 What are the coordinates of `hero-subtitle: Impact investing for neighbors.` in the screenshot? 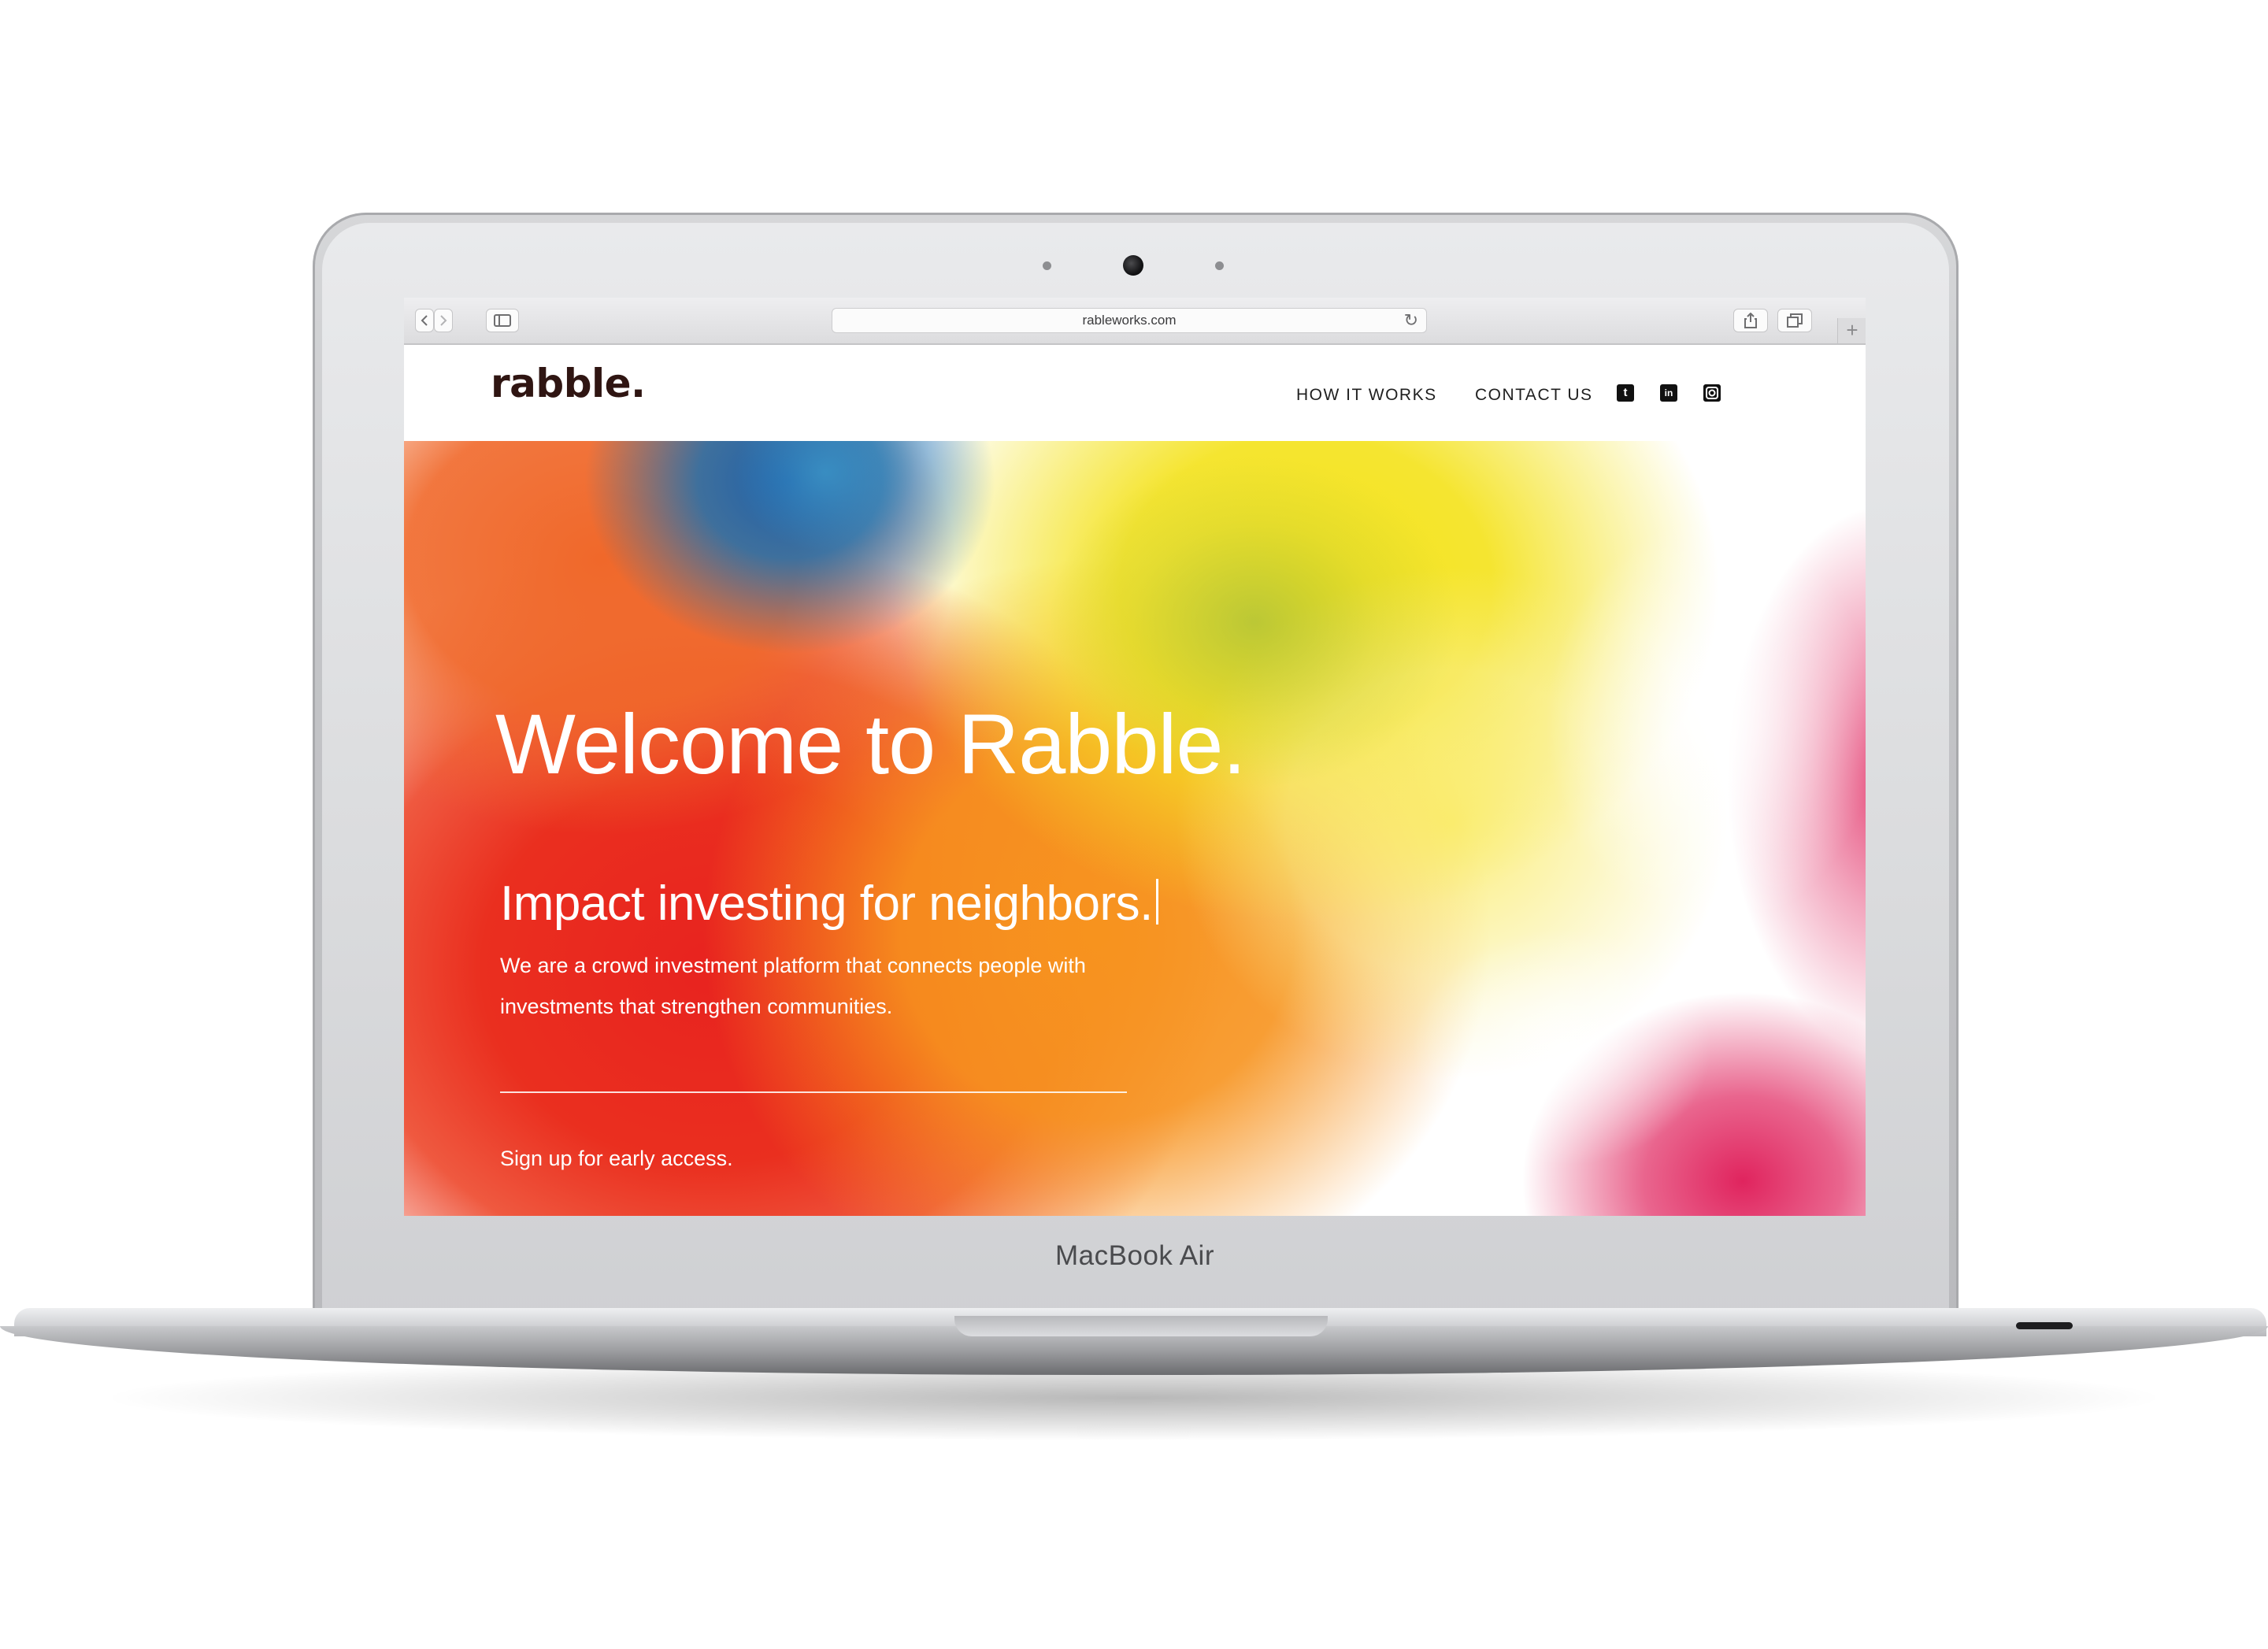 It's located at (829, 904).